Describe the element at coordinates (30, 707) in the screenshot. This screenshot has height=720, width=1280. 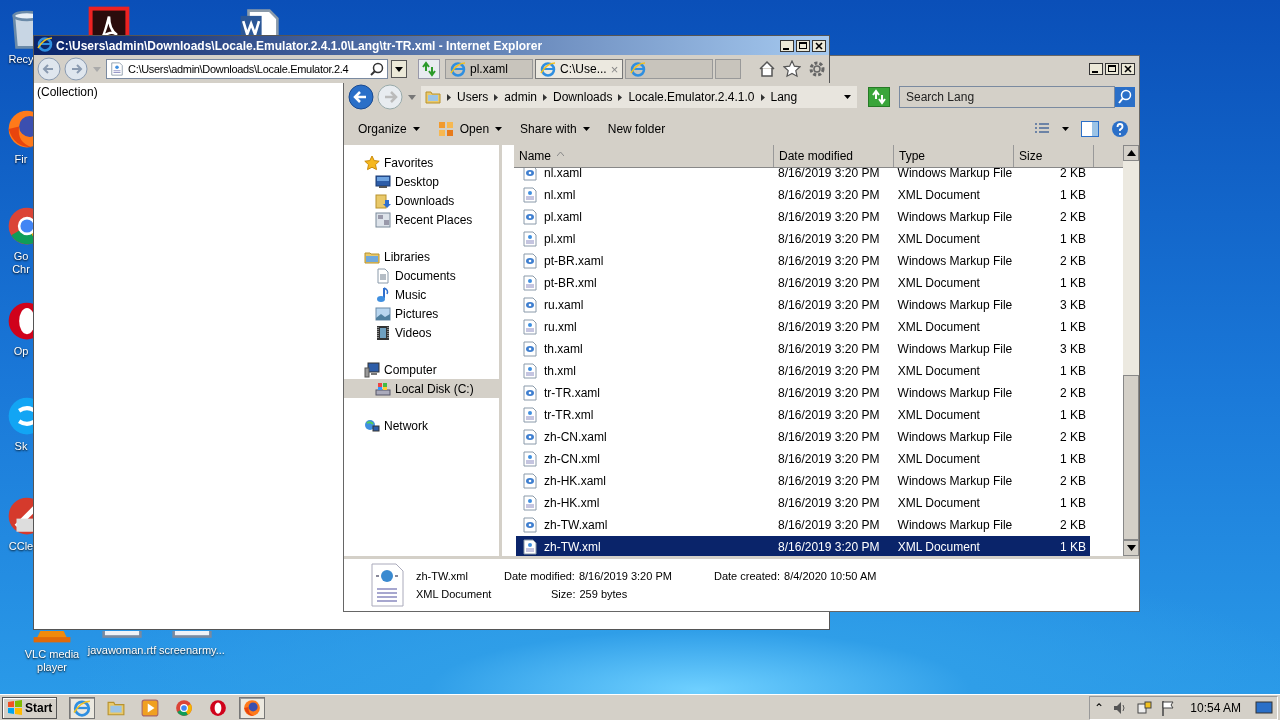
I see `start-button: Start` at that location.